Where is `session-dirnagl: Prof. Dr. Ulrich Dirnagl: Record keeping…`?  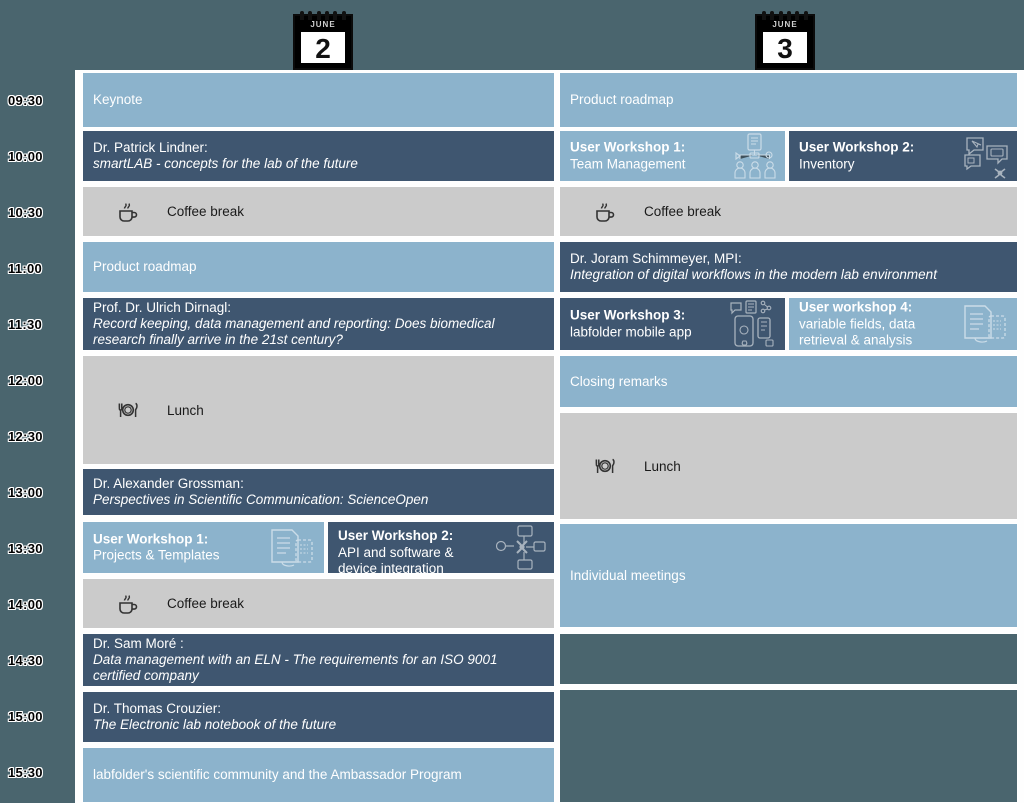
session-dirnagl: Prof. Dr. Ulrich Dirnagl: Record keeping… is located at coordinates (318, 324).